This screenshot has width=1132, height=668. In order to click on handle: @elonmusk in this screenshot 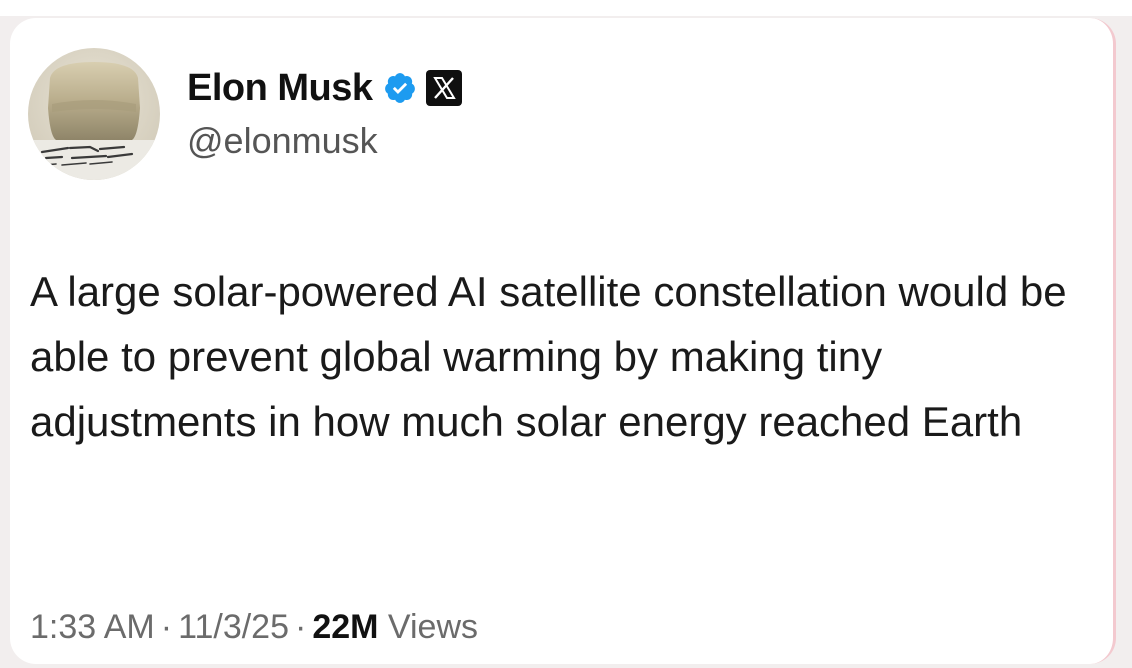, I will do `click(325, 141)`.